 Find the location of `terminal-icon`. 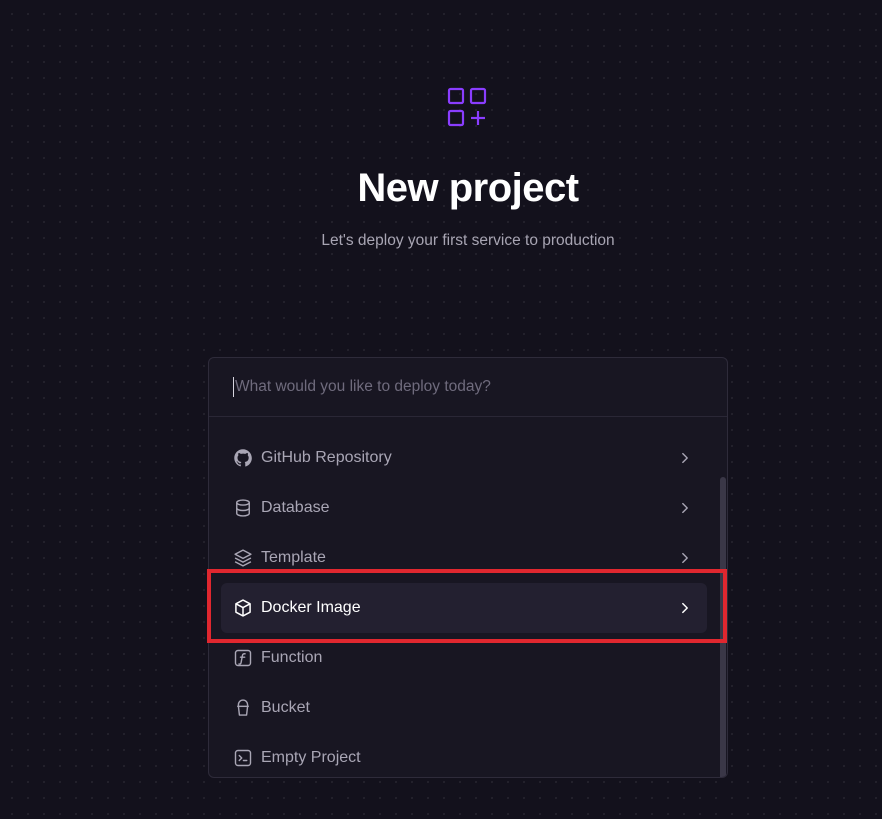

terminal-icon is located at coordinates (243, 758).